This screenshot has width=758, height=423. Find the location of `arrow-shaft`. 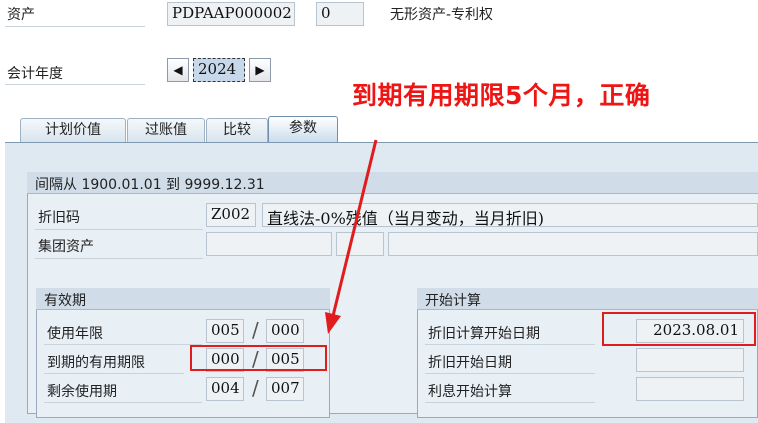

arrow-shaft is located at coordinates (354, 228).